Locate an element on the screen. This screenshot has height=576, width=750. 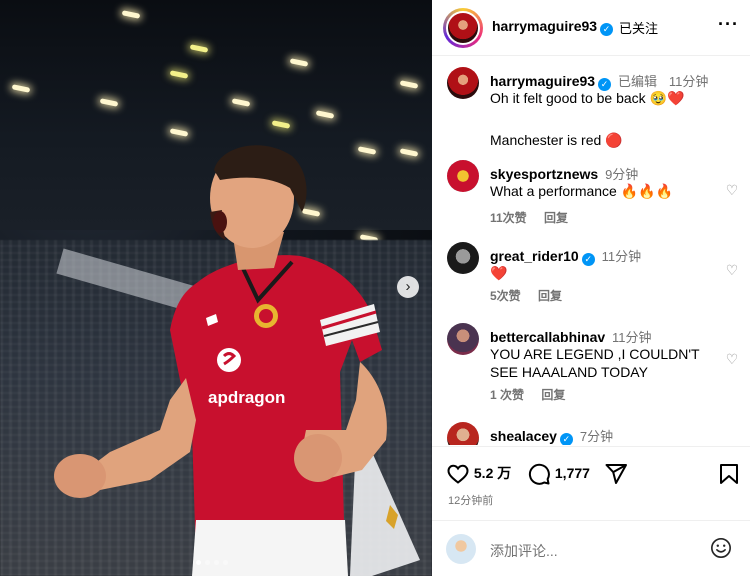
next-slide-button: › is located at coordinates (408, 287).